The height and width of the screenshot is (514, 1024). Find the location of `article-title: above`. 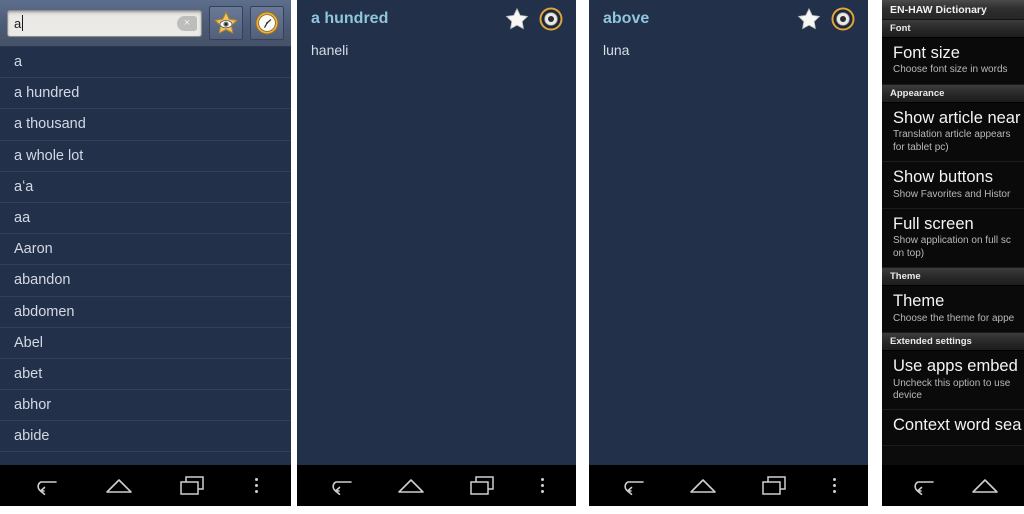

article-title: above is located at coordinates (626, 18).